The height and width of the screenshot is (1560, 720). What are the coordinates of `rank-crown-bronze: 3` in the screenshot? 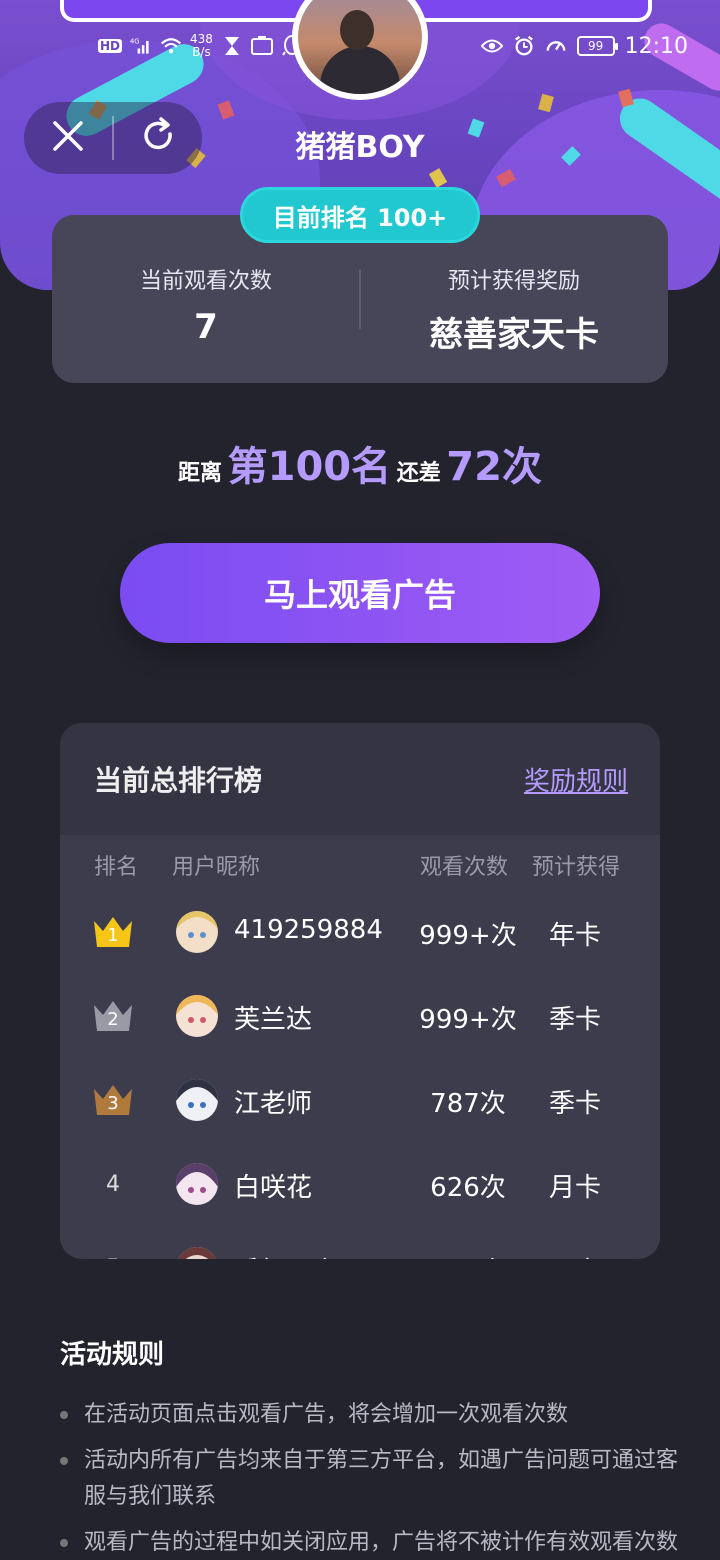 It's located at (113, 1100).